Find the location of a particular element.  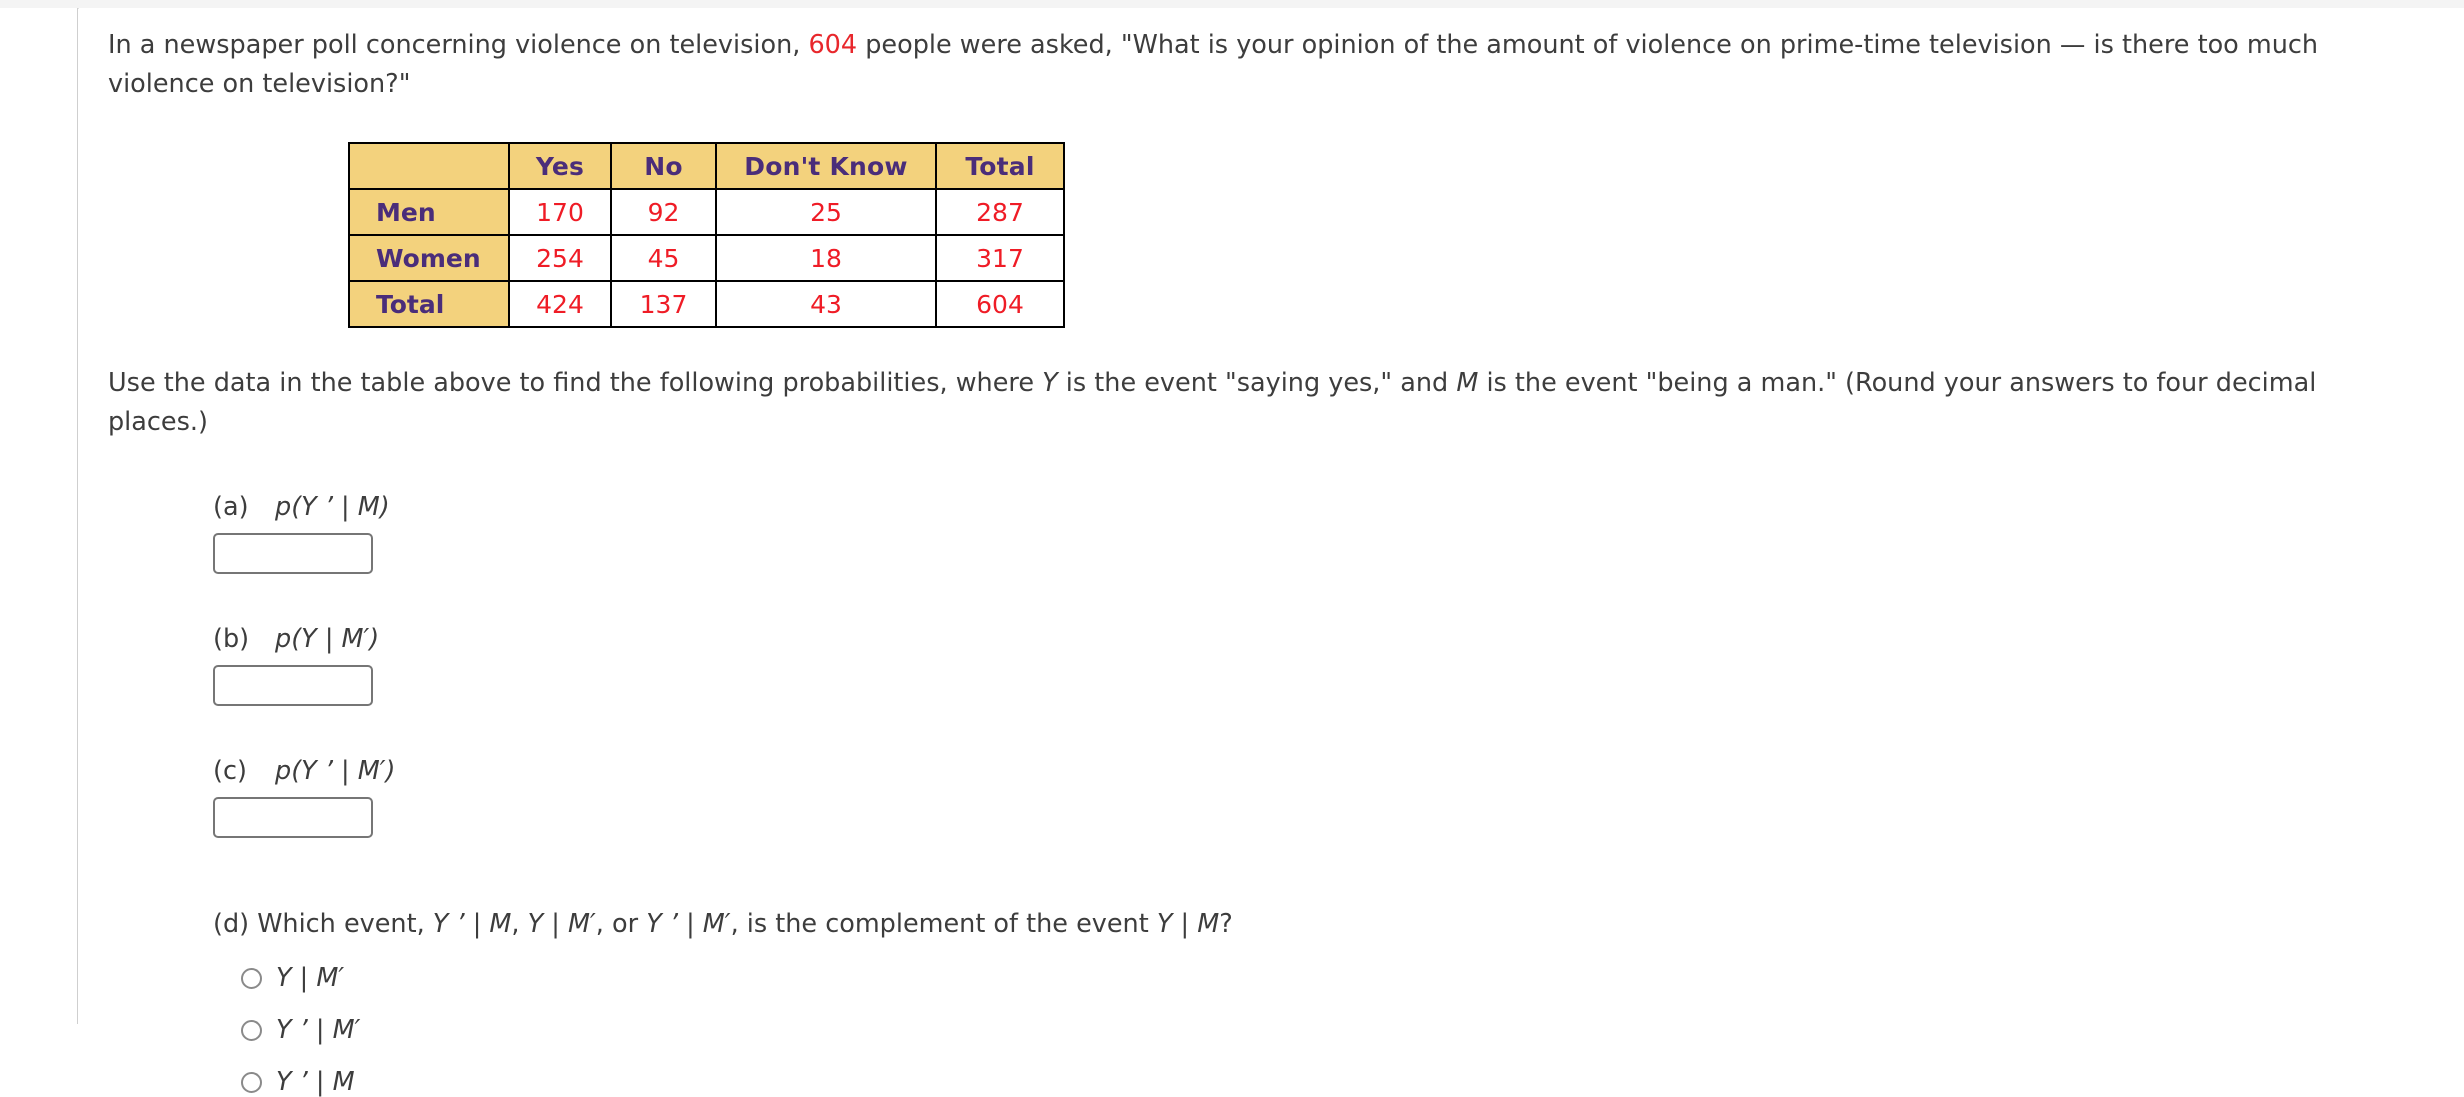

question-d-expr-2: Y | M′ is located at coordinates (561, 924).